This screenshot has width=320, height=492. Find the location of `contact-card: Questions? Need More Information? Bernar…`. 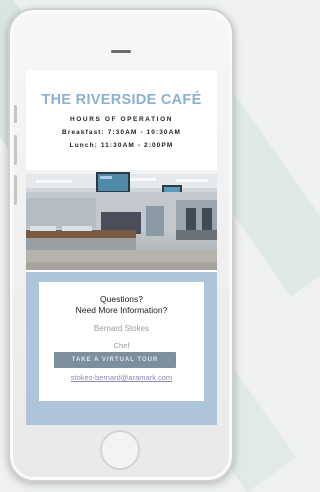

contact-card: Questions? Need More Information? Bernar… is located at coordinates (121, 341).